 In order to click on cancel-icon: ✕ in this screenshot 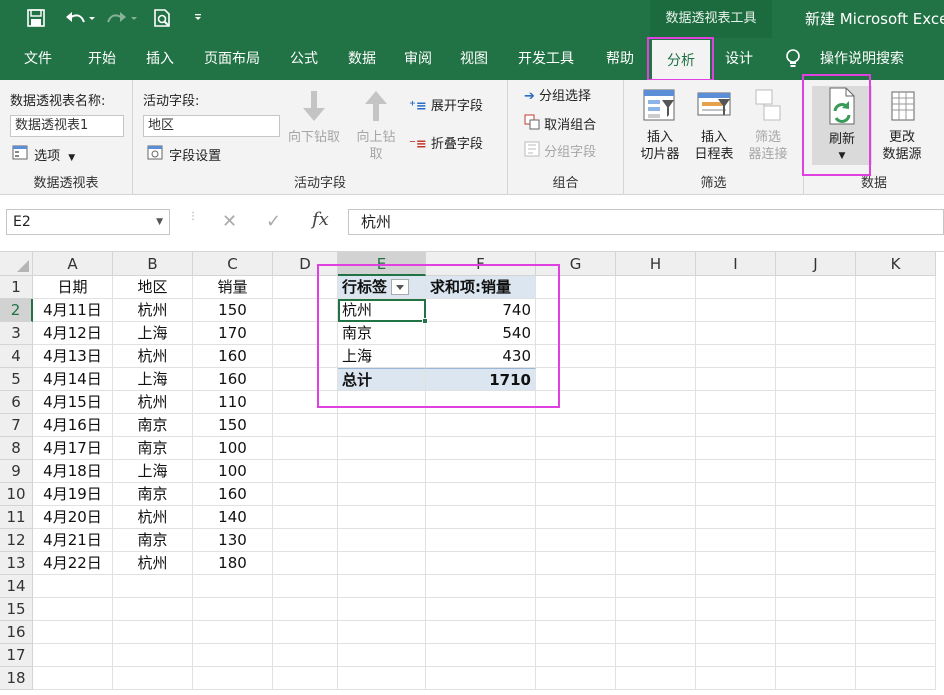, I will do `click(229, 221)`.